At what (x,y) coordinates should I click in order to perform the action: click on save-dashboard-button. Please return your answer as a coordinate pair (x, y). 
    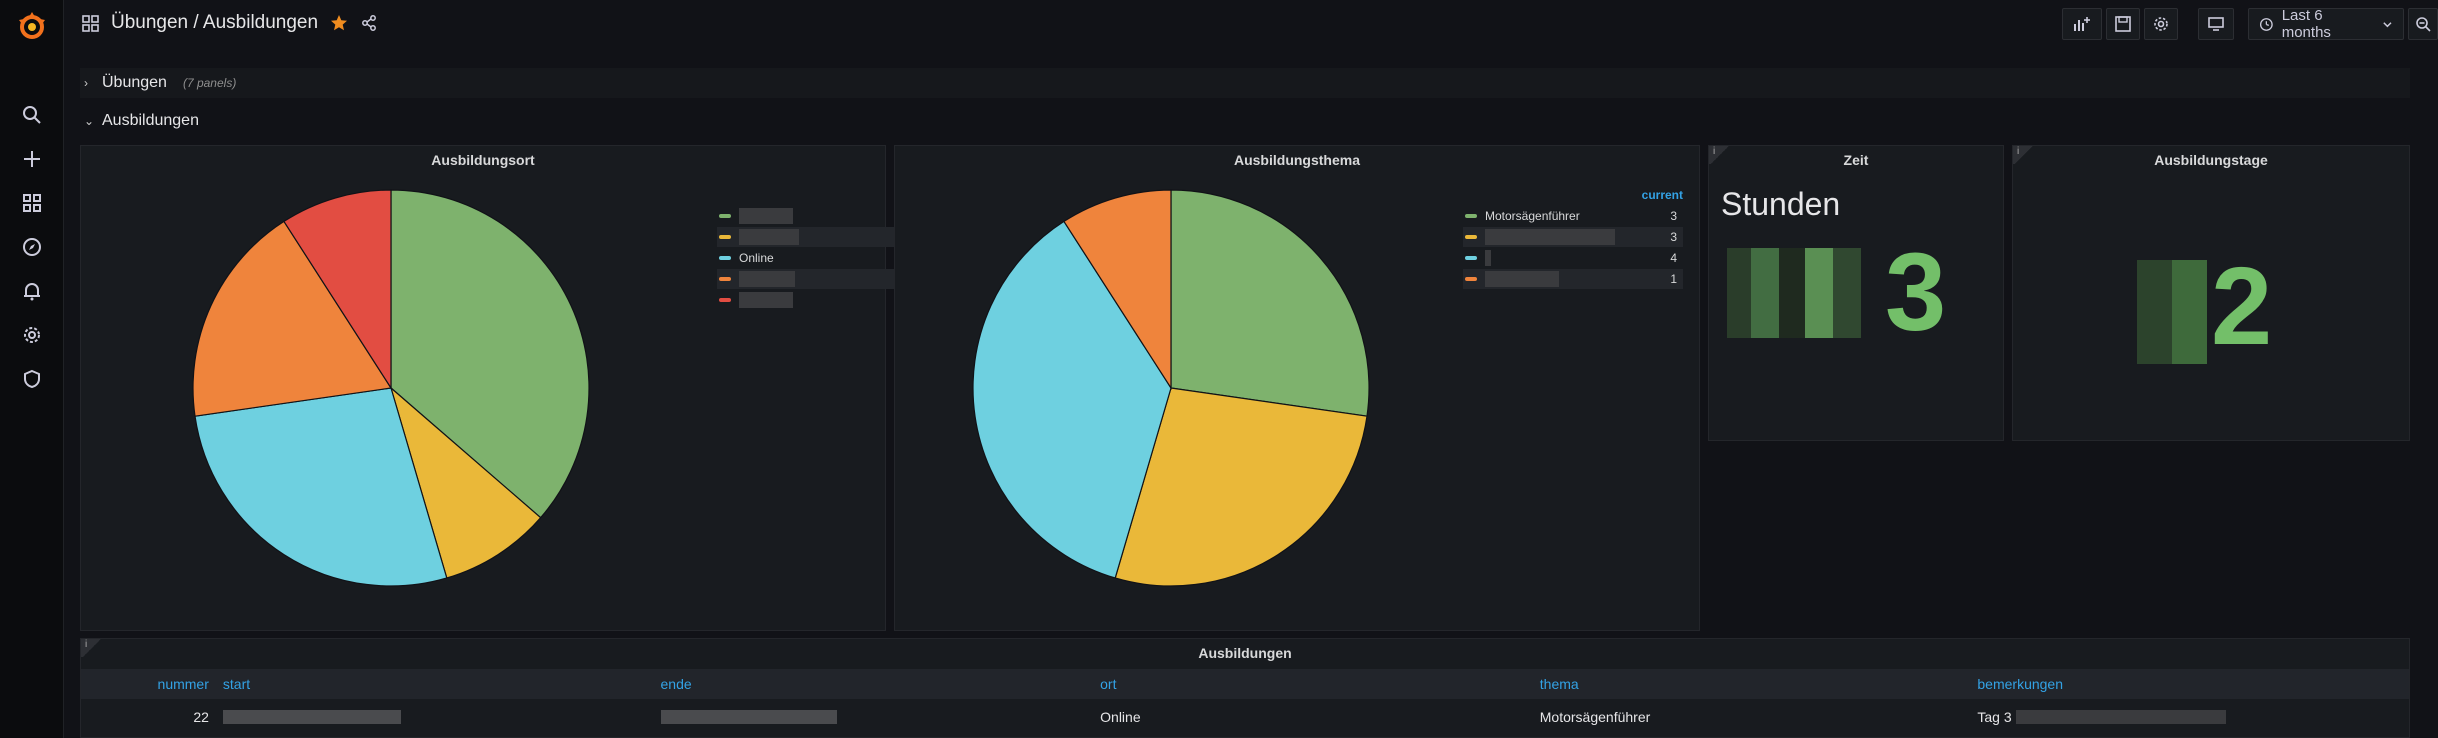
    Looking at the image, I should click on (2123, 24).